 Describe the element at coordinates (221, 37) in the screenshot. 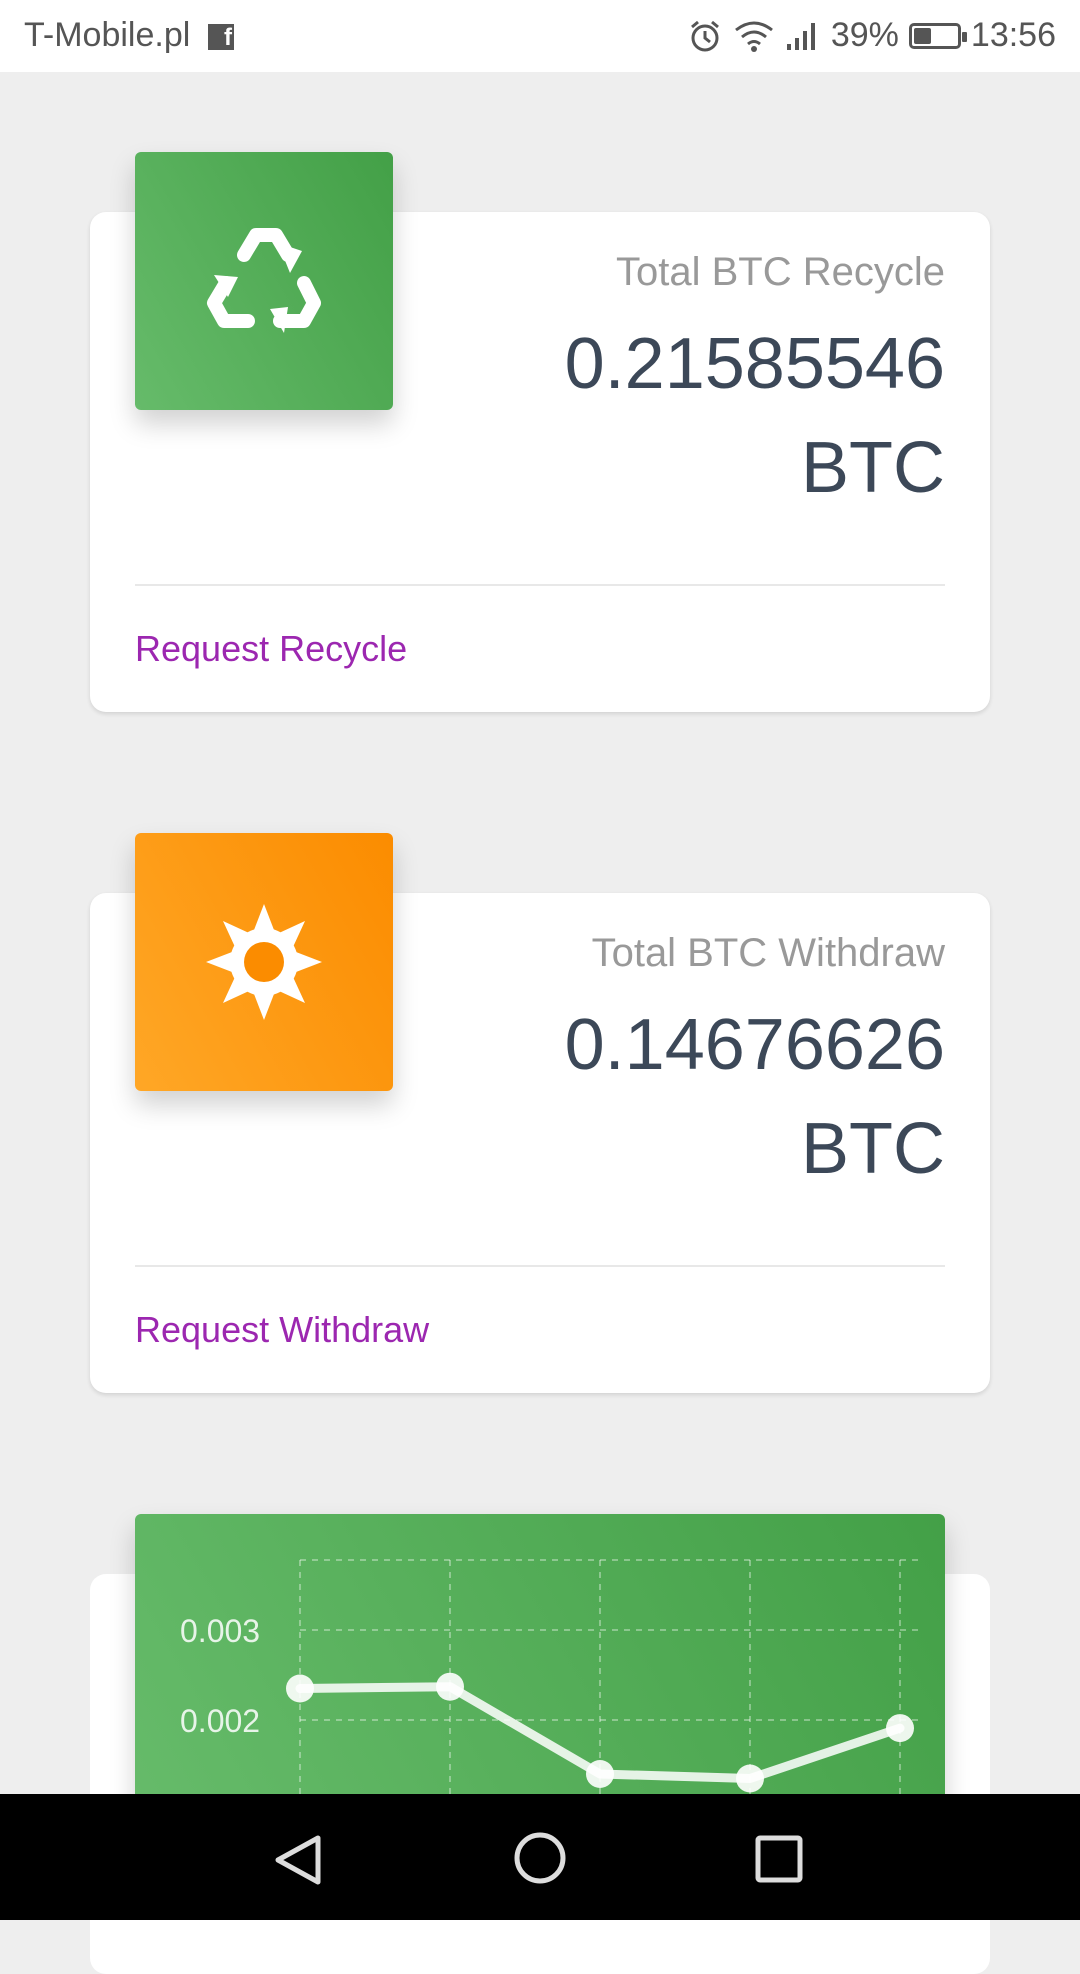

I see `facebook-icon: f` at that location.